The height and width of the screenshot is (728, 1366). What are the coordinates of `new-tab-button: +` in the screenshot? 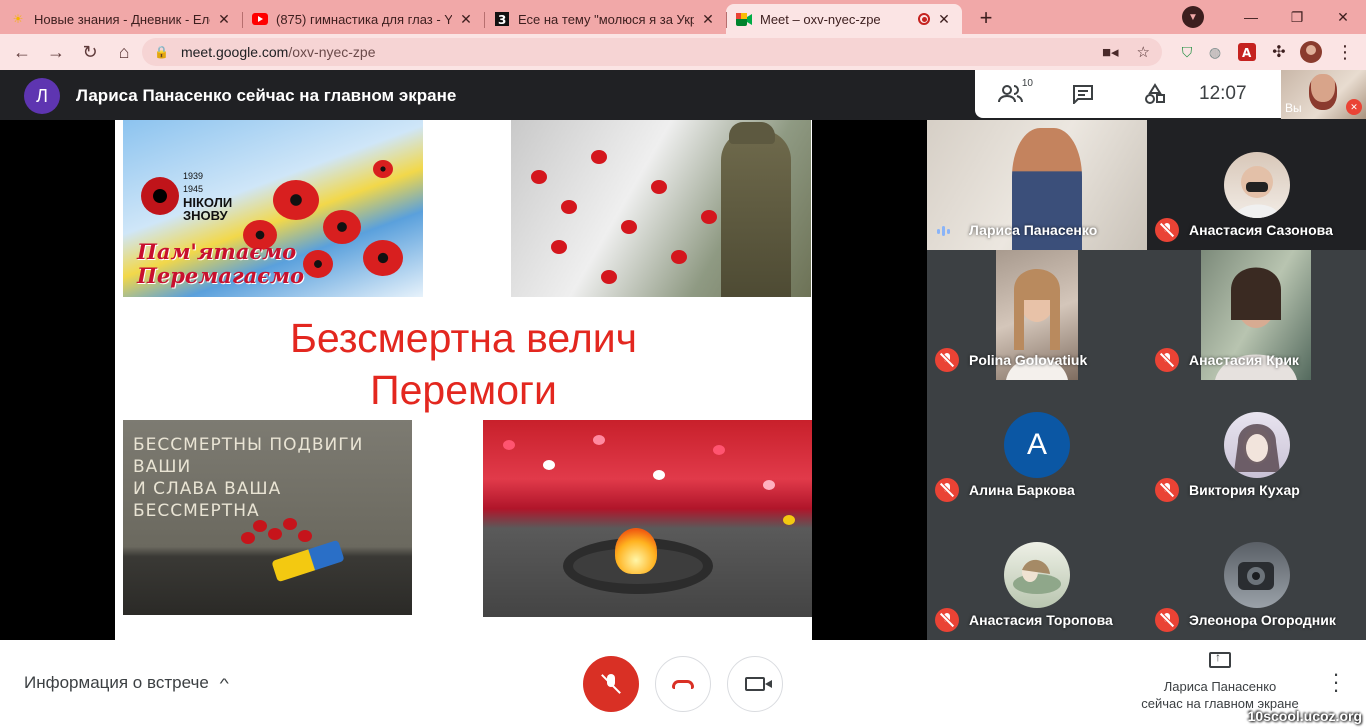 It's located at (986, 18).